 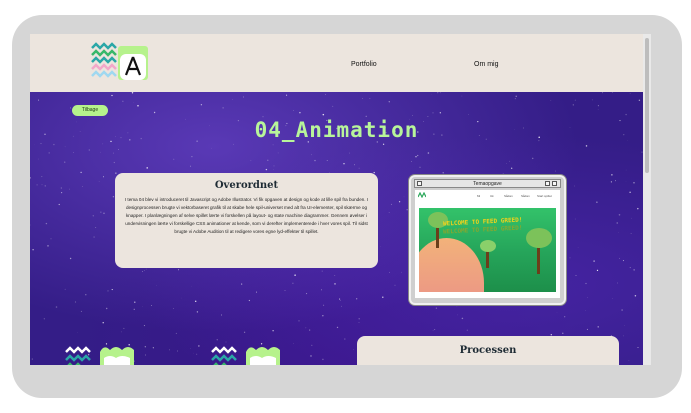 What do you see at coordinates (487, 184) in the screenshot?
I see `window-title: Temaopgave` at bounding box center [487, 184].